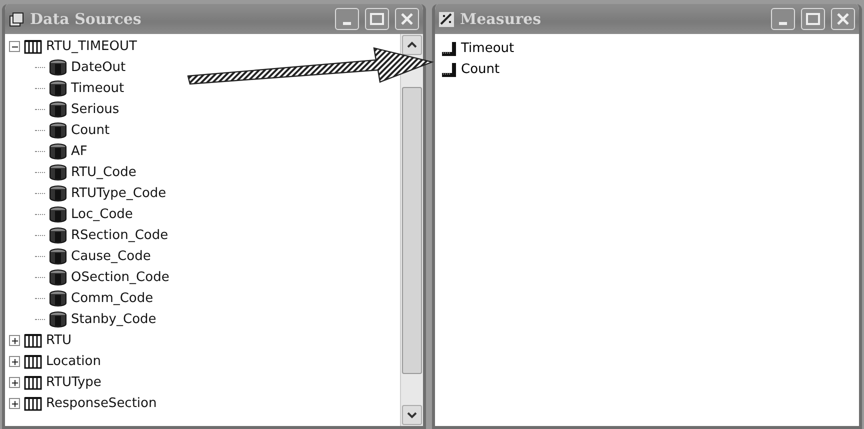 The height and width of the screenshot is (429, 864). Describe the element at coordinates (95, 109) in the screenshot. I see `tree-item: Serious` at that location.